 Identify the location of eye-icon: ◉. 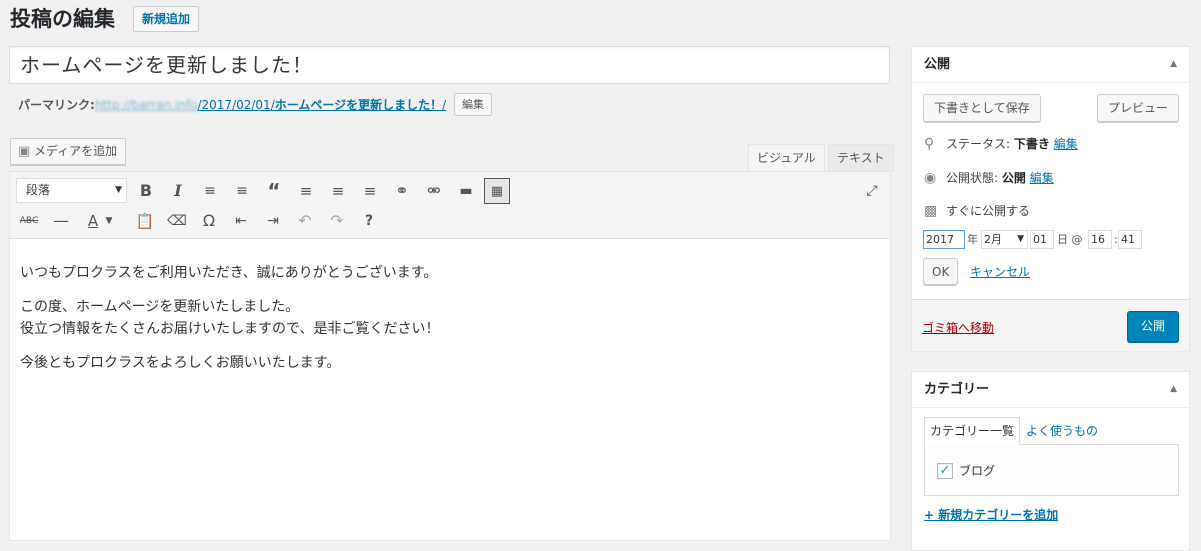
(930, 178).